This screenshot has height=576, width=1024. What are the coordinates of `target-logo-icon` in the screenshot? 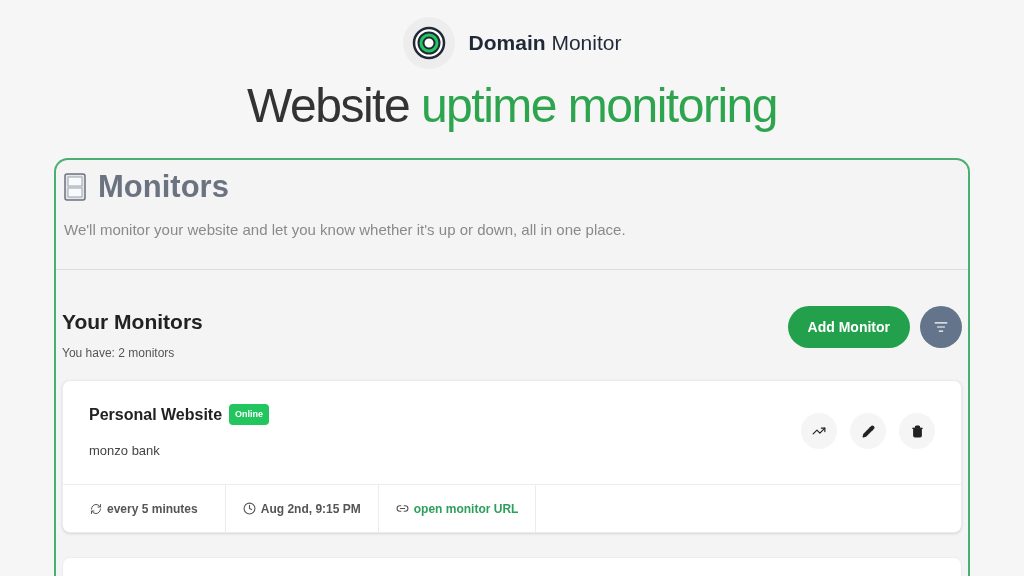 It's located at (428, 43).